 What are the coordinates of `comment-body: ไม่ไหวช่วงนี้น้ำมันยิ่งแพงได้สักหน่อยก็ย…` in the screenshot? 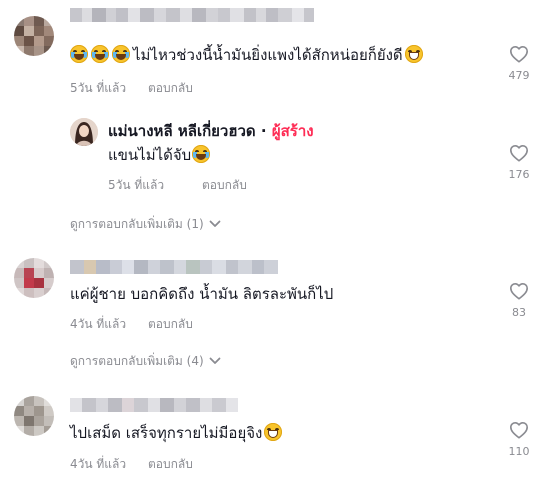 It's located at (268, 55).